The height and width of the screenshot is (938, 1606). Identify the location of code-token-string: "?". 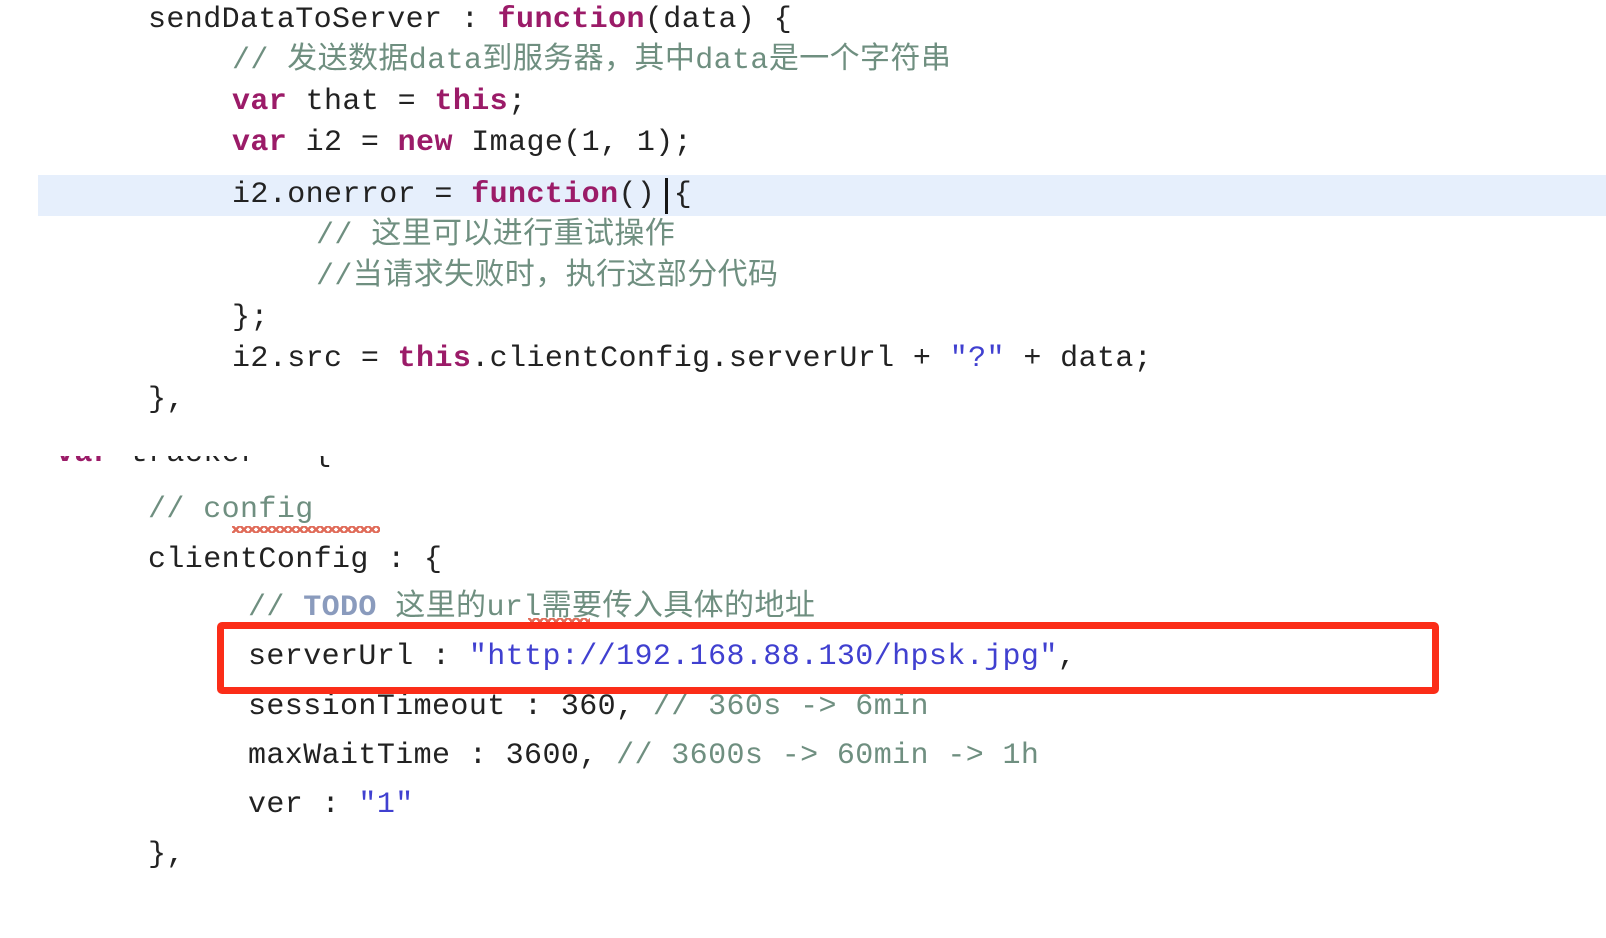
(977, 359).